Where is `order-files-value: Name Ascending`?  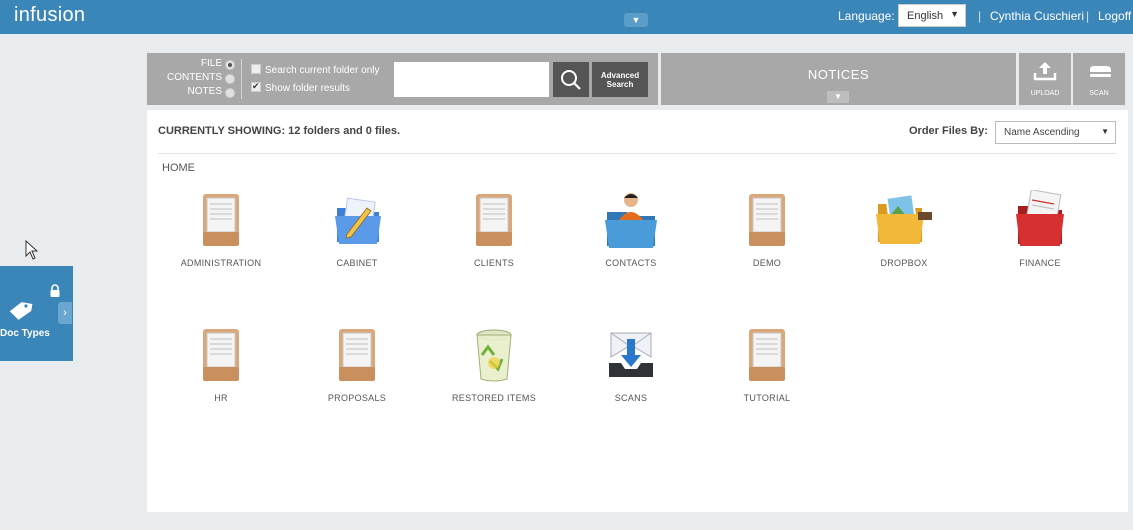 order-files-value: Name Ascending is located at coordinates (1042, 132).